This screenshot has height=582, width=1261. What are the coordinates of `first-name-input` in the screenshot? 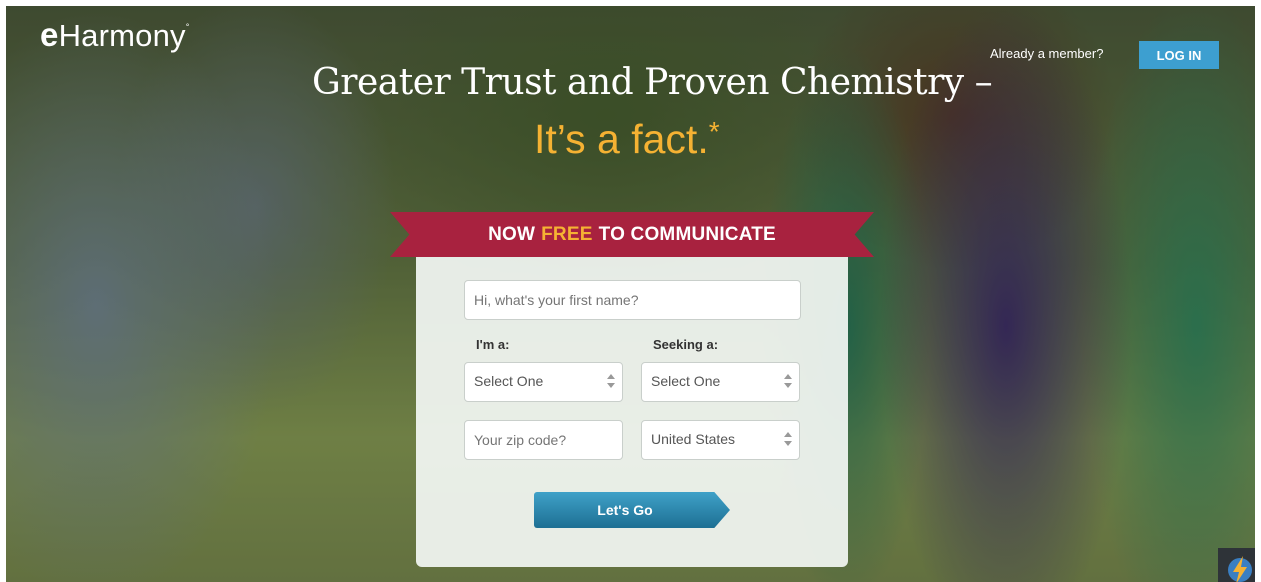 It's located at (632, 300).